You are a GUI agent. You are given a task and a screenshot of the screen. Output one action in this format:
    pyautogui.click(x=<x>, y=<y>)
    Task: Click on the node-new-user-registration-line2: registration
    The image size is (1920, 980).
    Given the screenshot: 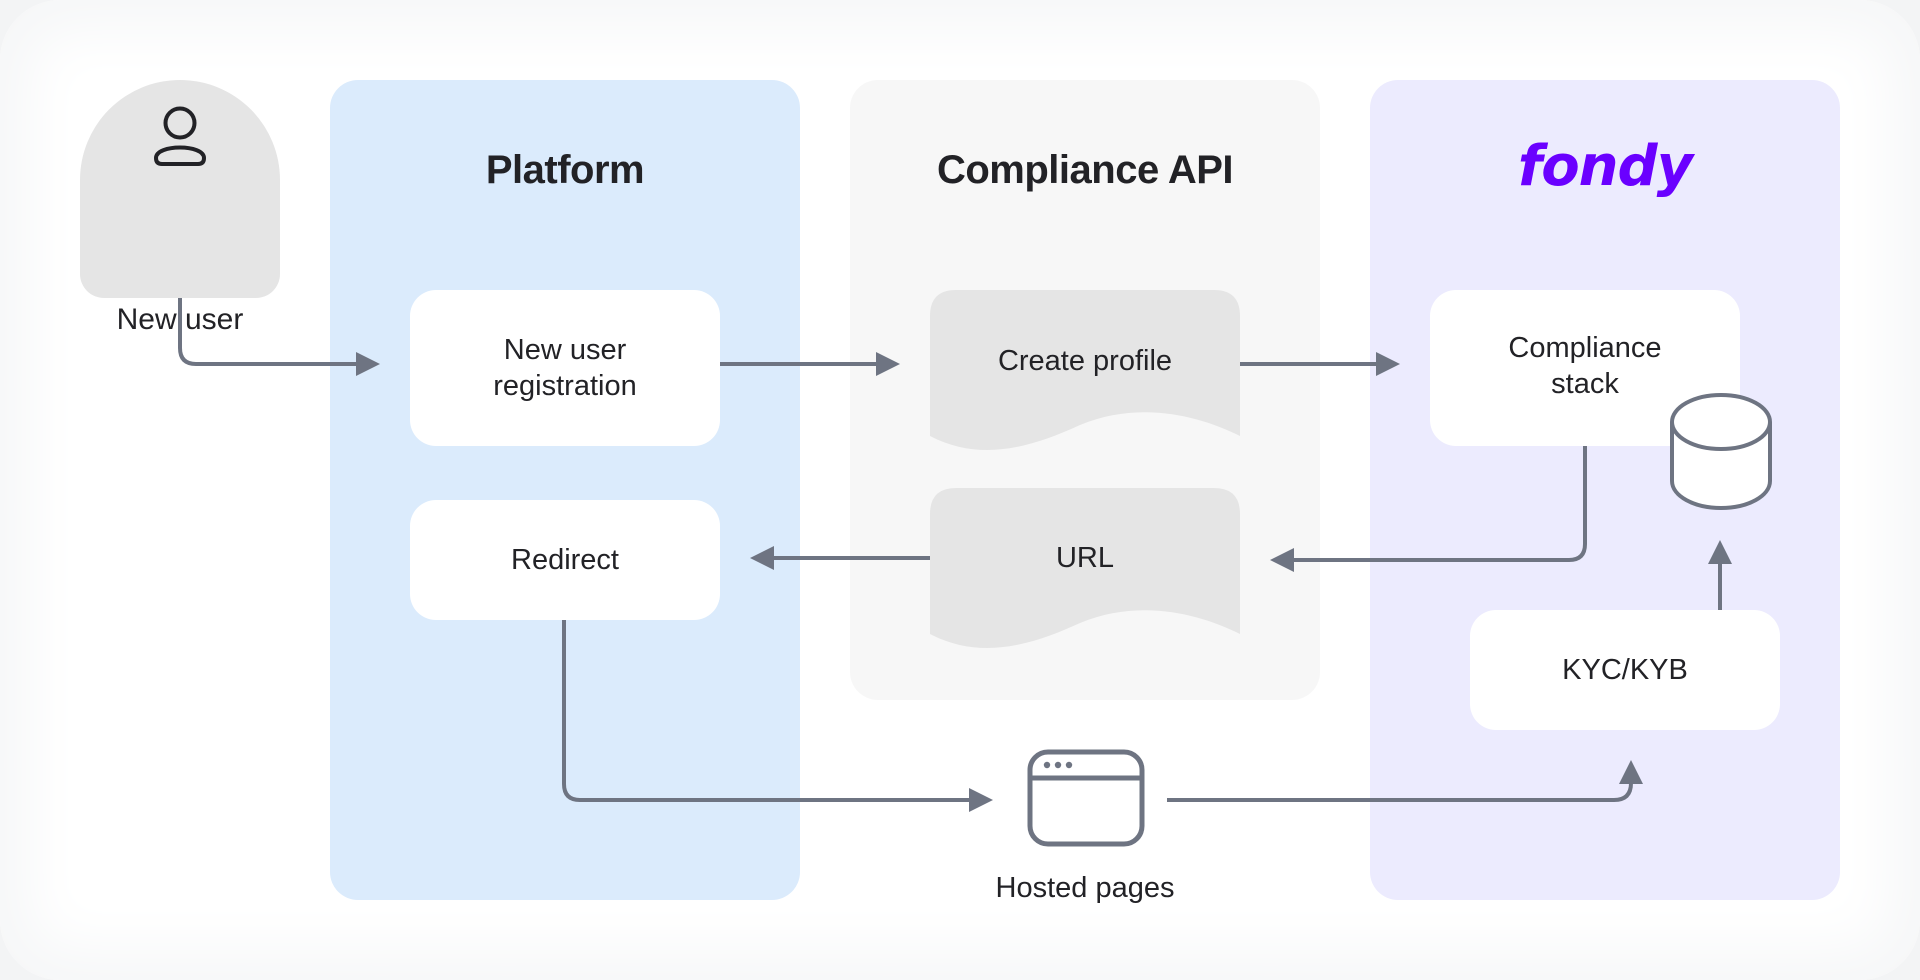 What is the action you would take?
    pyautogui.click(x=565, y=386)
    